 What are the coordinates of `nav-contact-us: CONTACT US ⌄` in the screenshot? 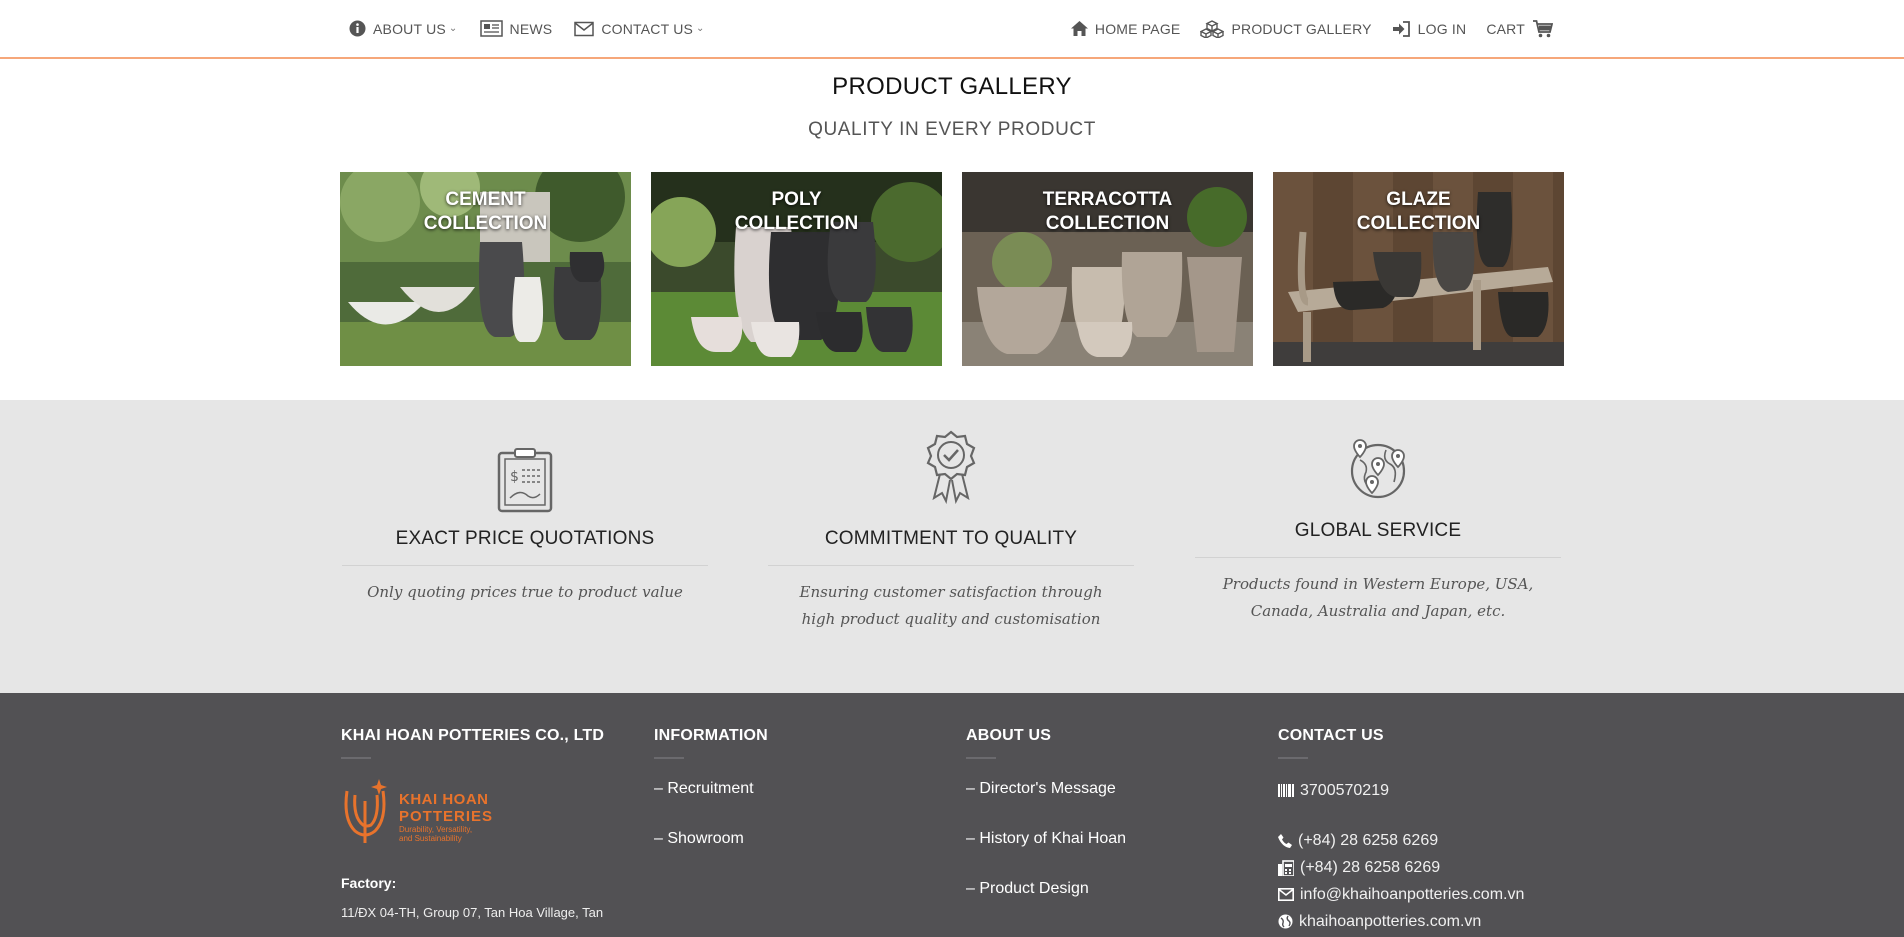 It's located at (639, 29).